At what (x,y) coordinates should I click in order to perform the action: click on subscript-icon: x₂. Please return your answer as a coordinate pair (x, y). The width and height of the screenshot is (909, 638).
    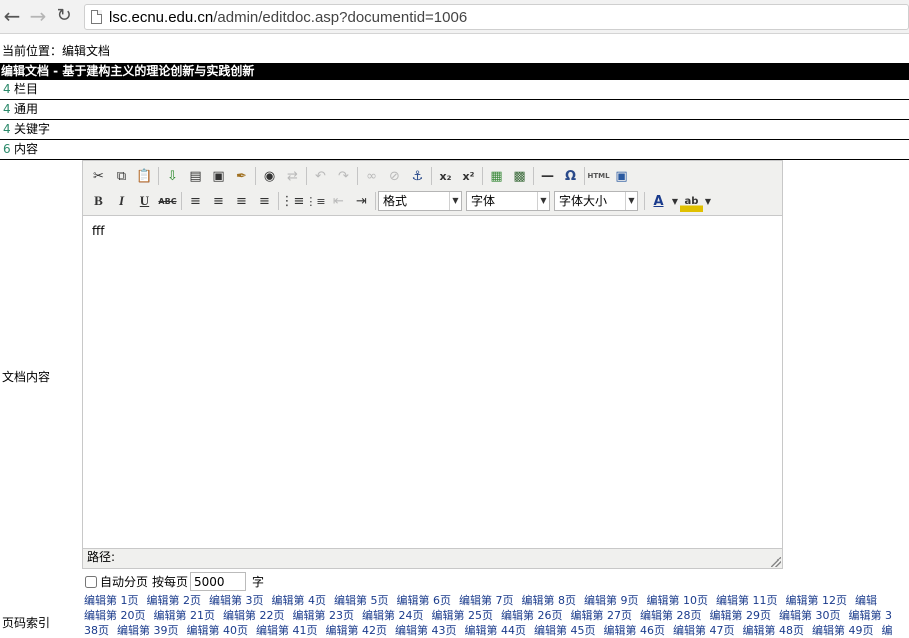
    Looking at the image, I should click on (445, 176).